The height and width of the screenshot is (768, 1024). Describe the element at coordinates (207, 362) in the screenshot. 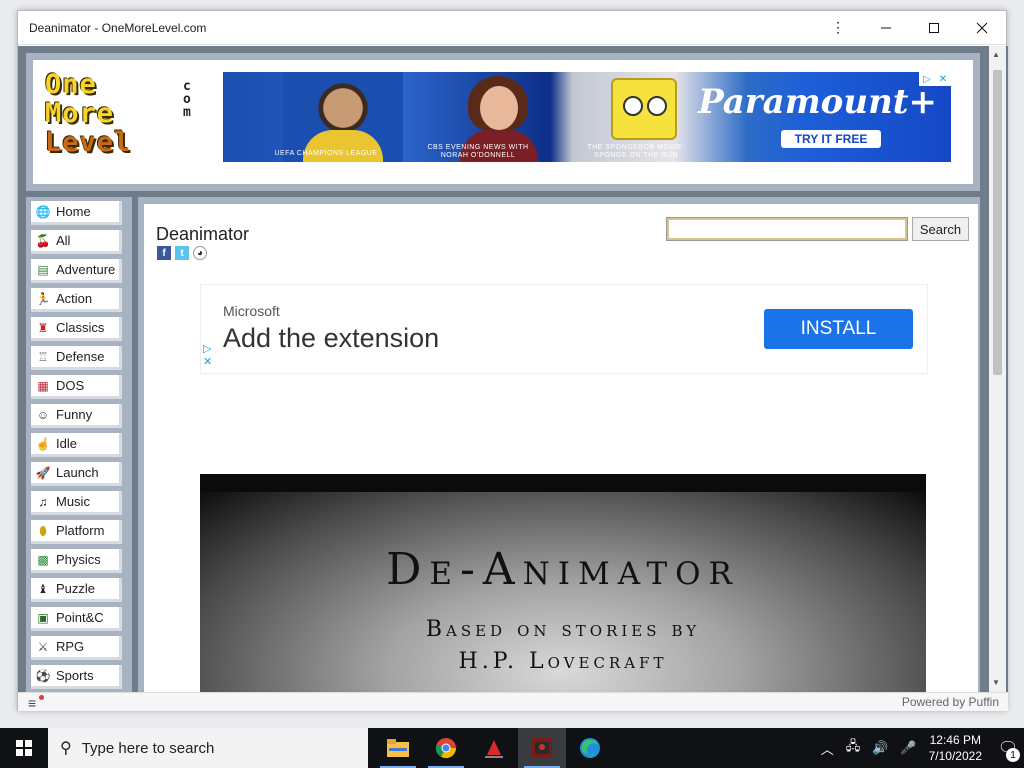

I see `ad-close-small-icon: ✕` at that location.